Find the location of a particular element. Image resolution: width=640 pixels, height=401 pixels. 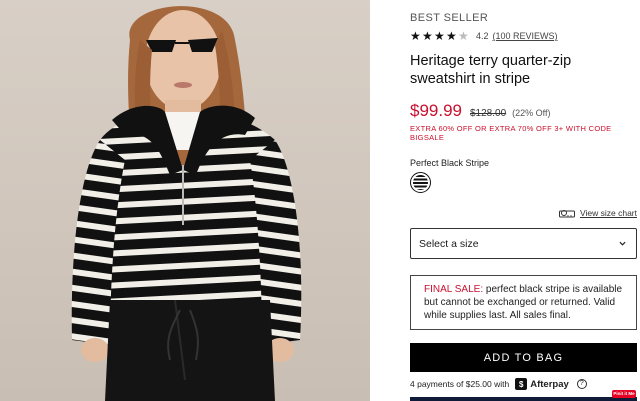

afterpay-brand: Afterpay is located at coordinates (549, 384).